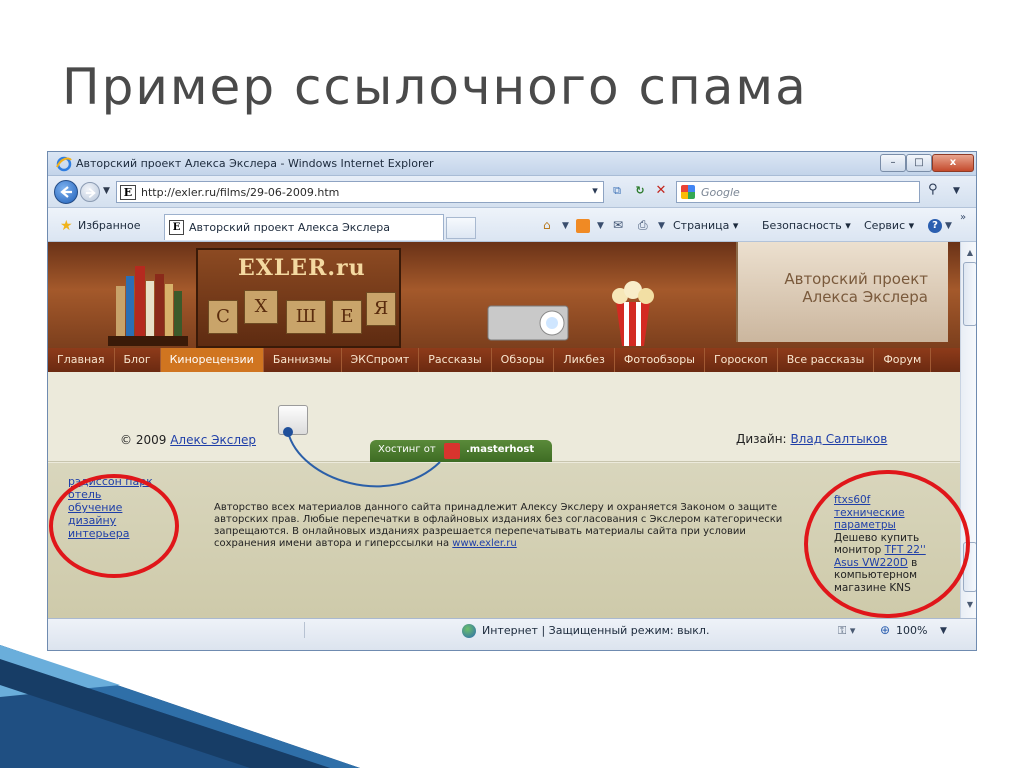 The height and width of the screenshot is (768, 1024). Describe the element at coordinates (705, 225) in the screenshot. I see `page-menu: Страница ▾` at that location.